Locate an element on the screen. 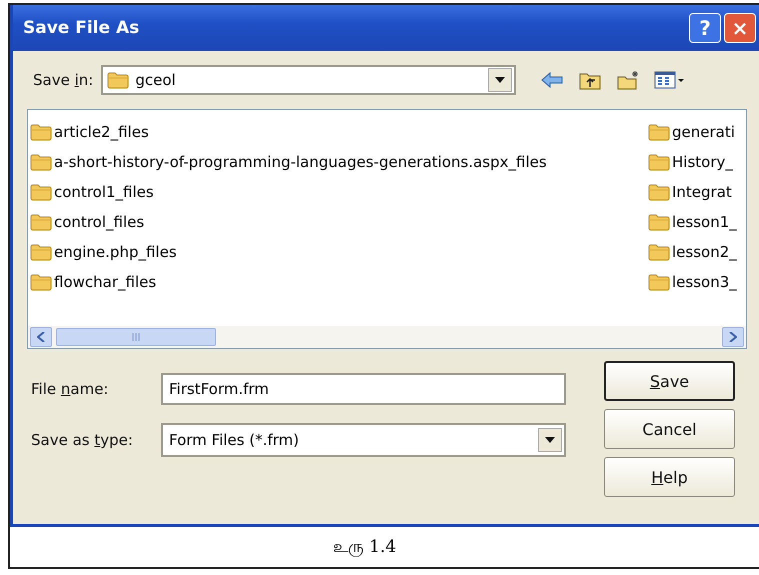 The width and height of the screenshot is (759, 575). folder-item: History_ is located at coordinates (697, 162).